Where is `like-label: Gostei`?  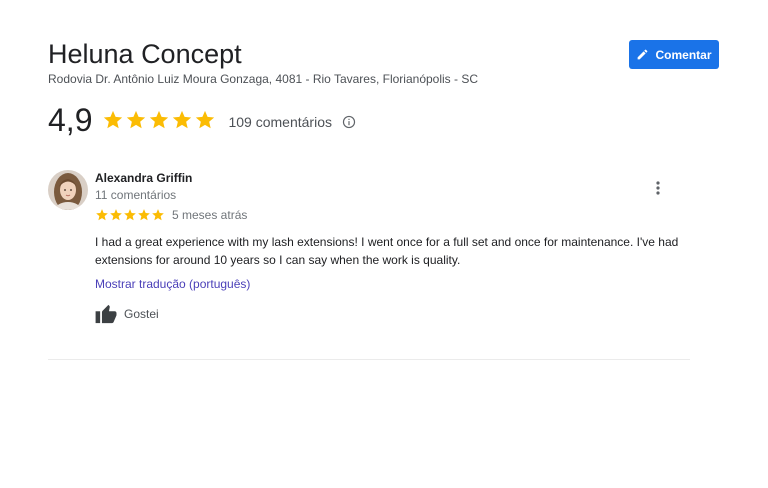 like-label: Gostei is located at coordinates (141, 314).